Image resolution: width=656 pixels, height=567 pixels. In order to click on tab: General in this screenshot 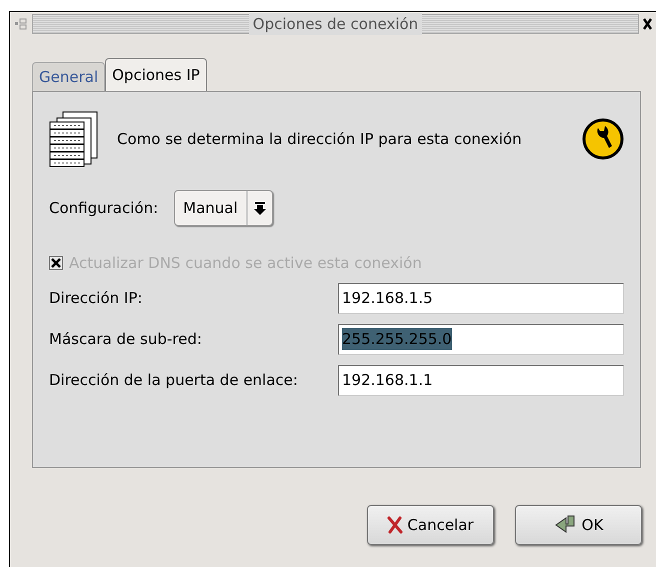, I will do `click(69, 76)`.